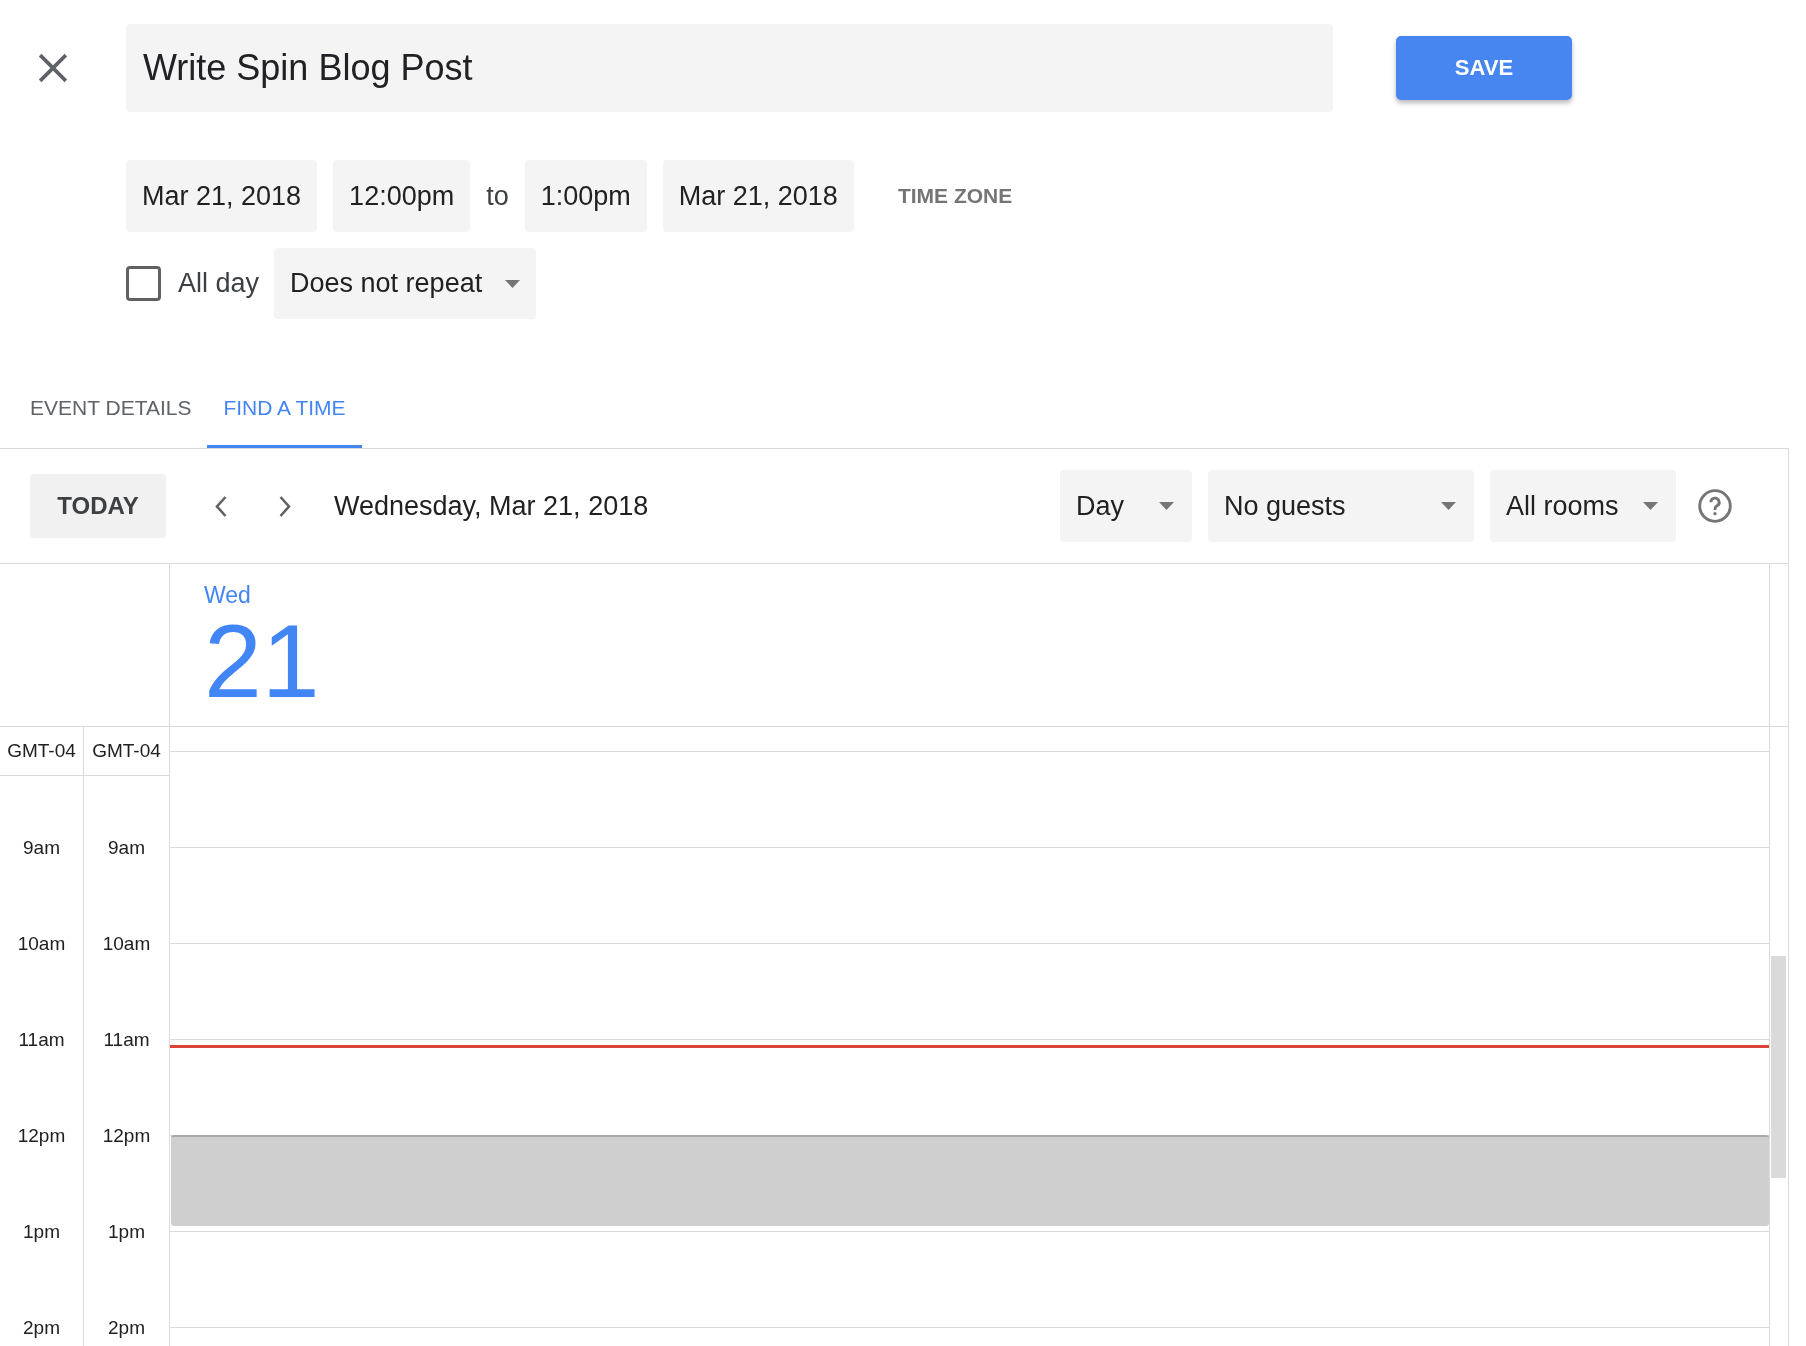  I want to click on chevron-right-icon, so click(285, 506).